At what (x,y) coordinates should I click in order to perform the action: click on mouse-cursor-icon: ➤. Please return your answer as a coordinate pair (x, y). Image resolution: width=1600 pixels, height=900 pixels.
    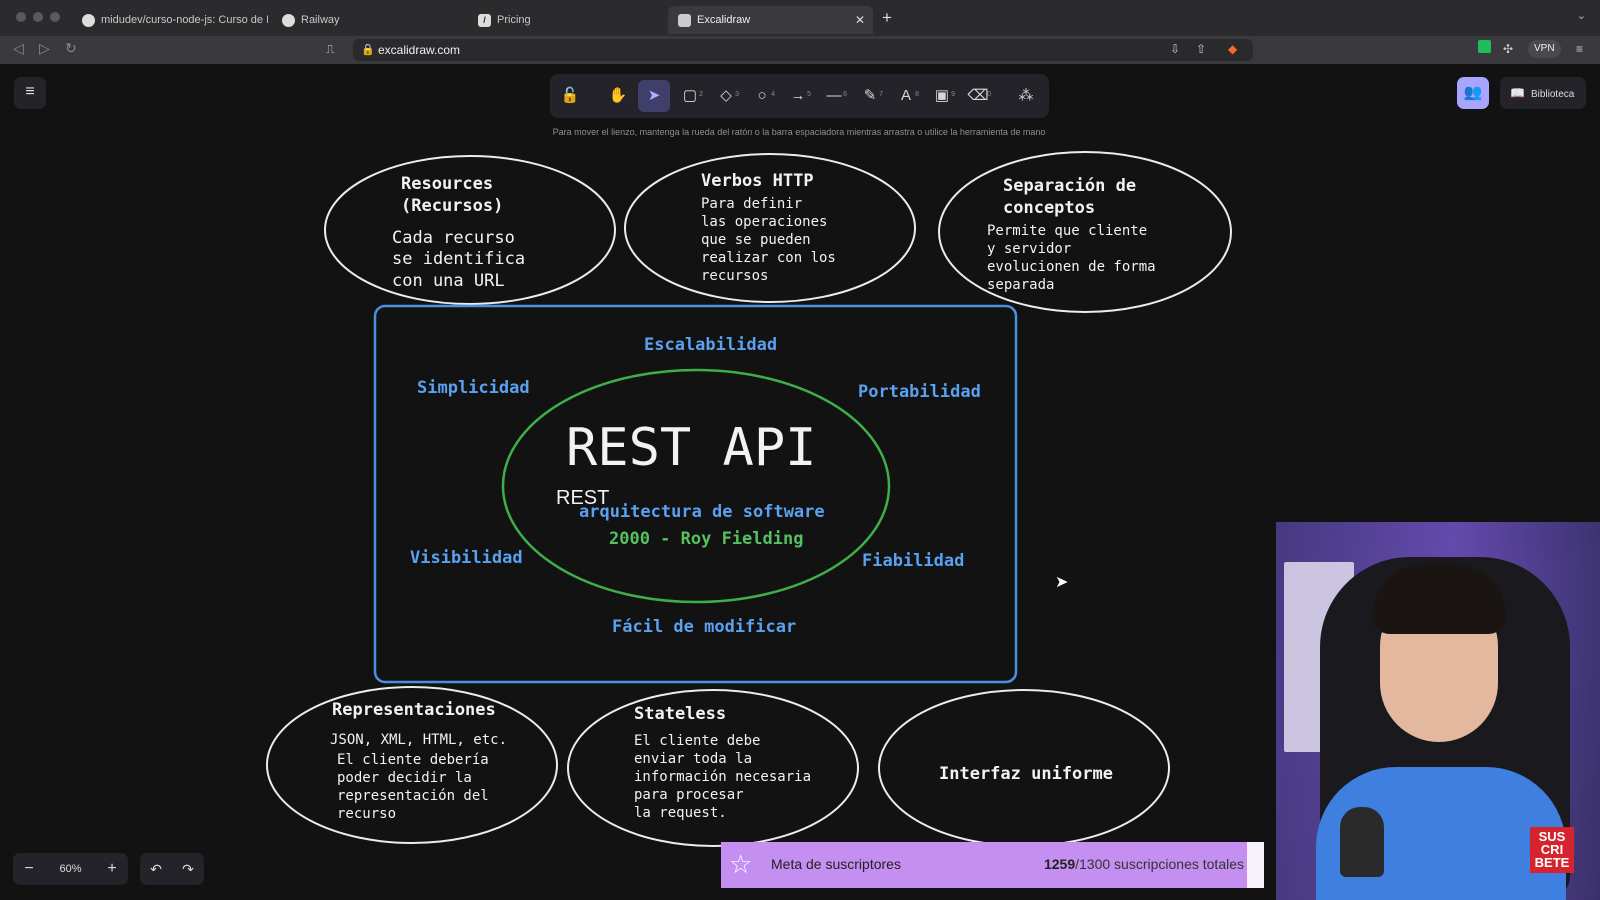
    Looking at the image, I should click on (1062, 582).